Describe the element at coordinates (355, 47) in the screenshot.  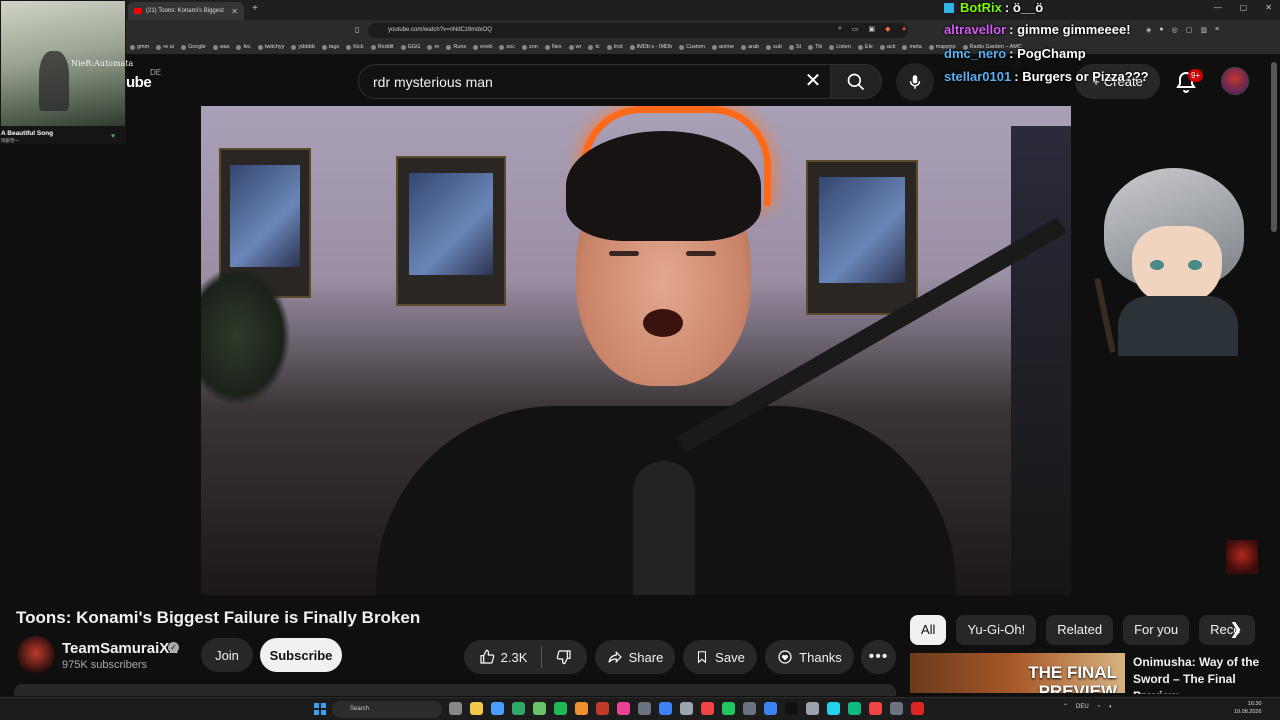
I see `bookmark-item: Kick` at that location.